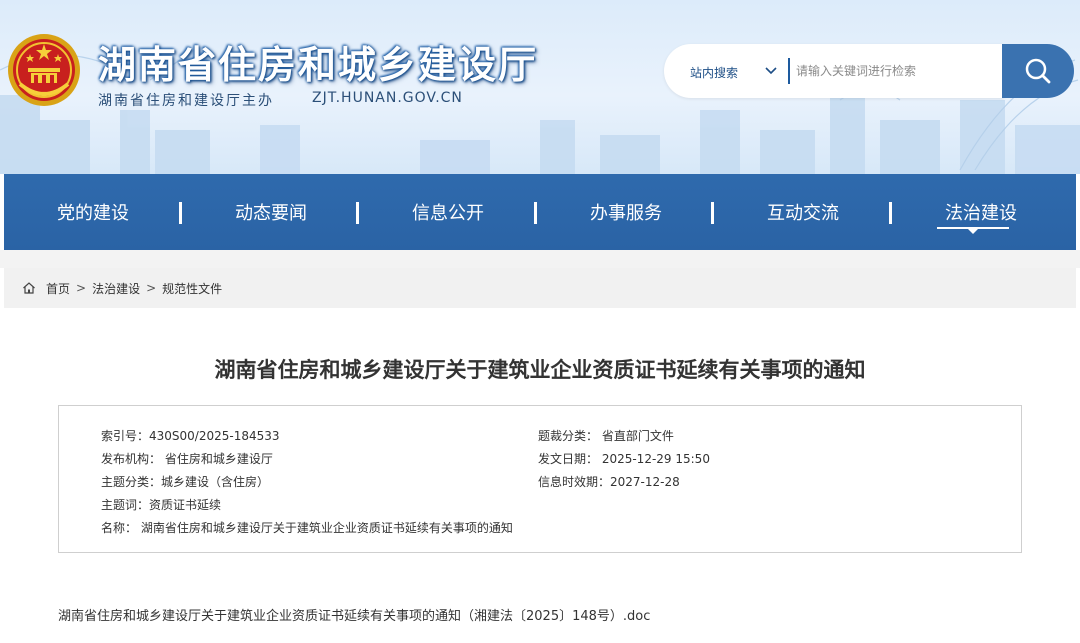  I want to click on main-nav: 党的建设 动态要闻 信息公开 办事服务 互动交流 法治建设, so click(540, 212).